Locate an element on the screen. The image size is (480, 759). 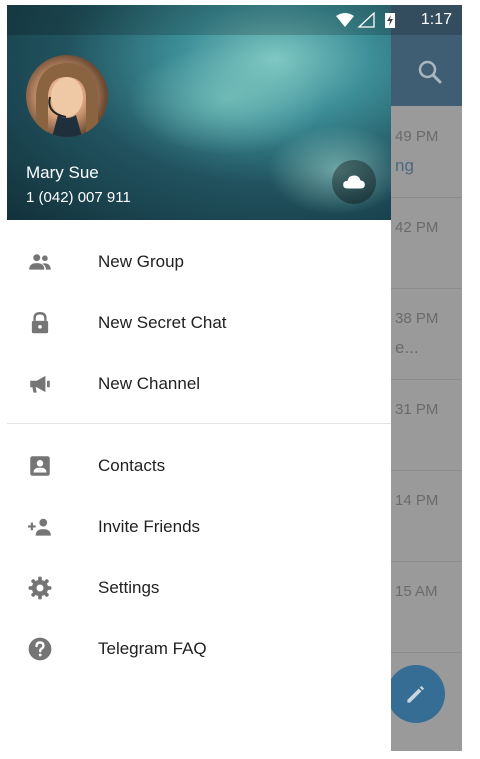
menu-item-label: Invite Friends is located at coordinates (149, 526).